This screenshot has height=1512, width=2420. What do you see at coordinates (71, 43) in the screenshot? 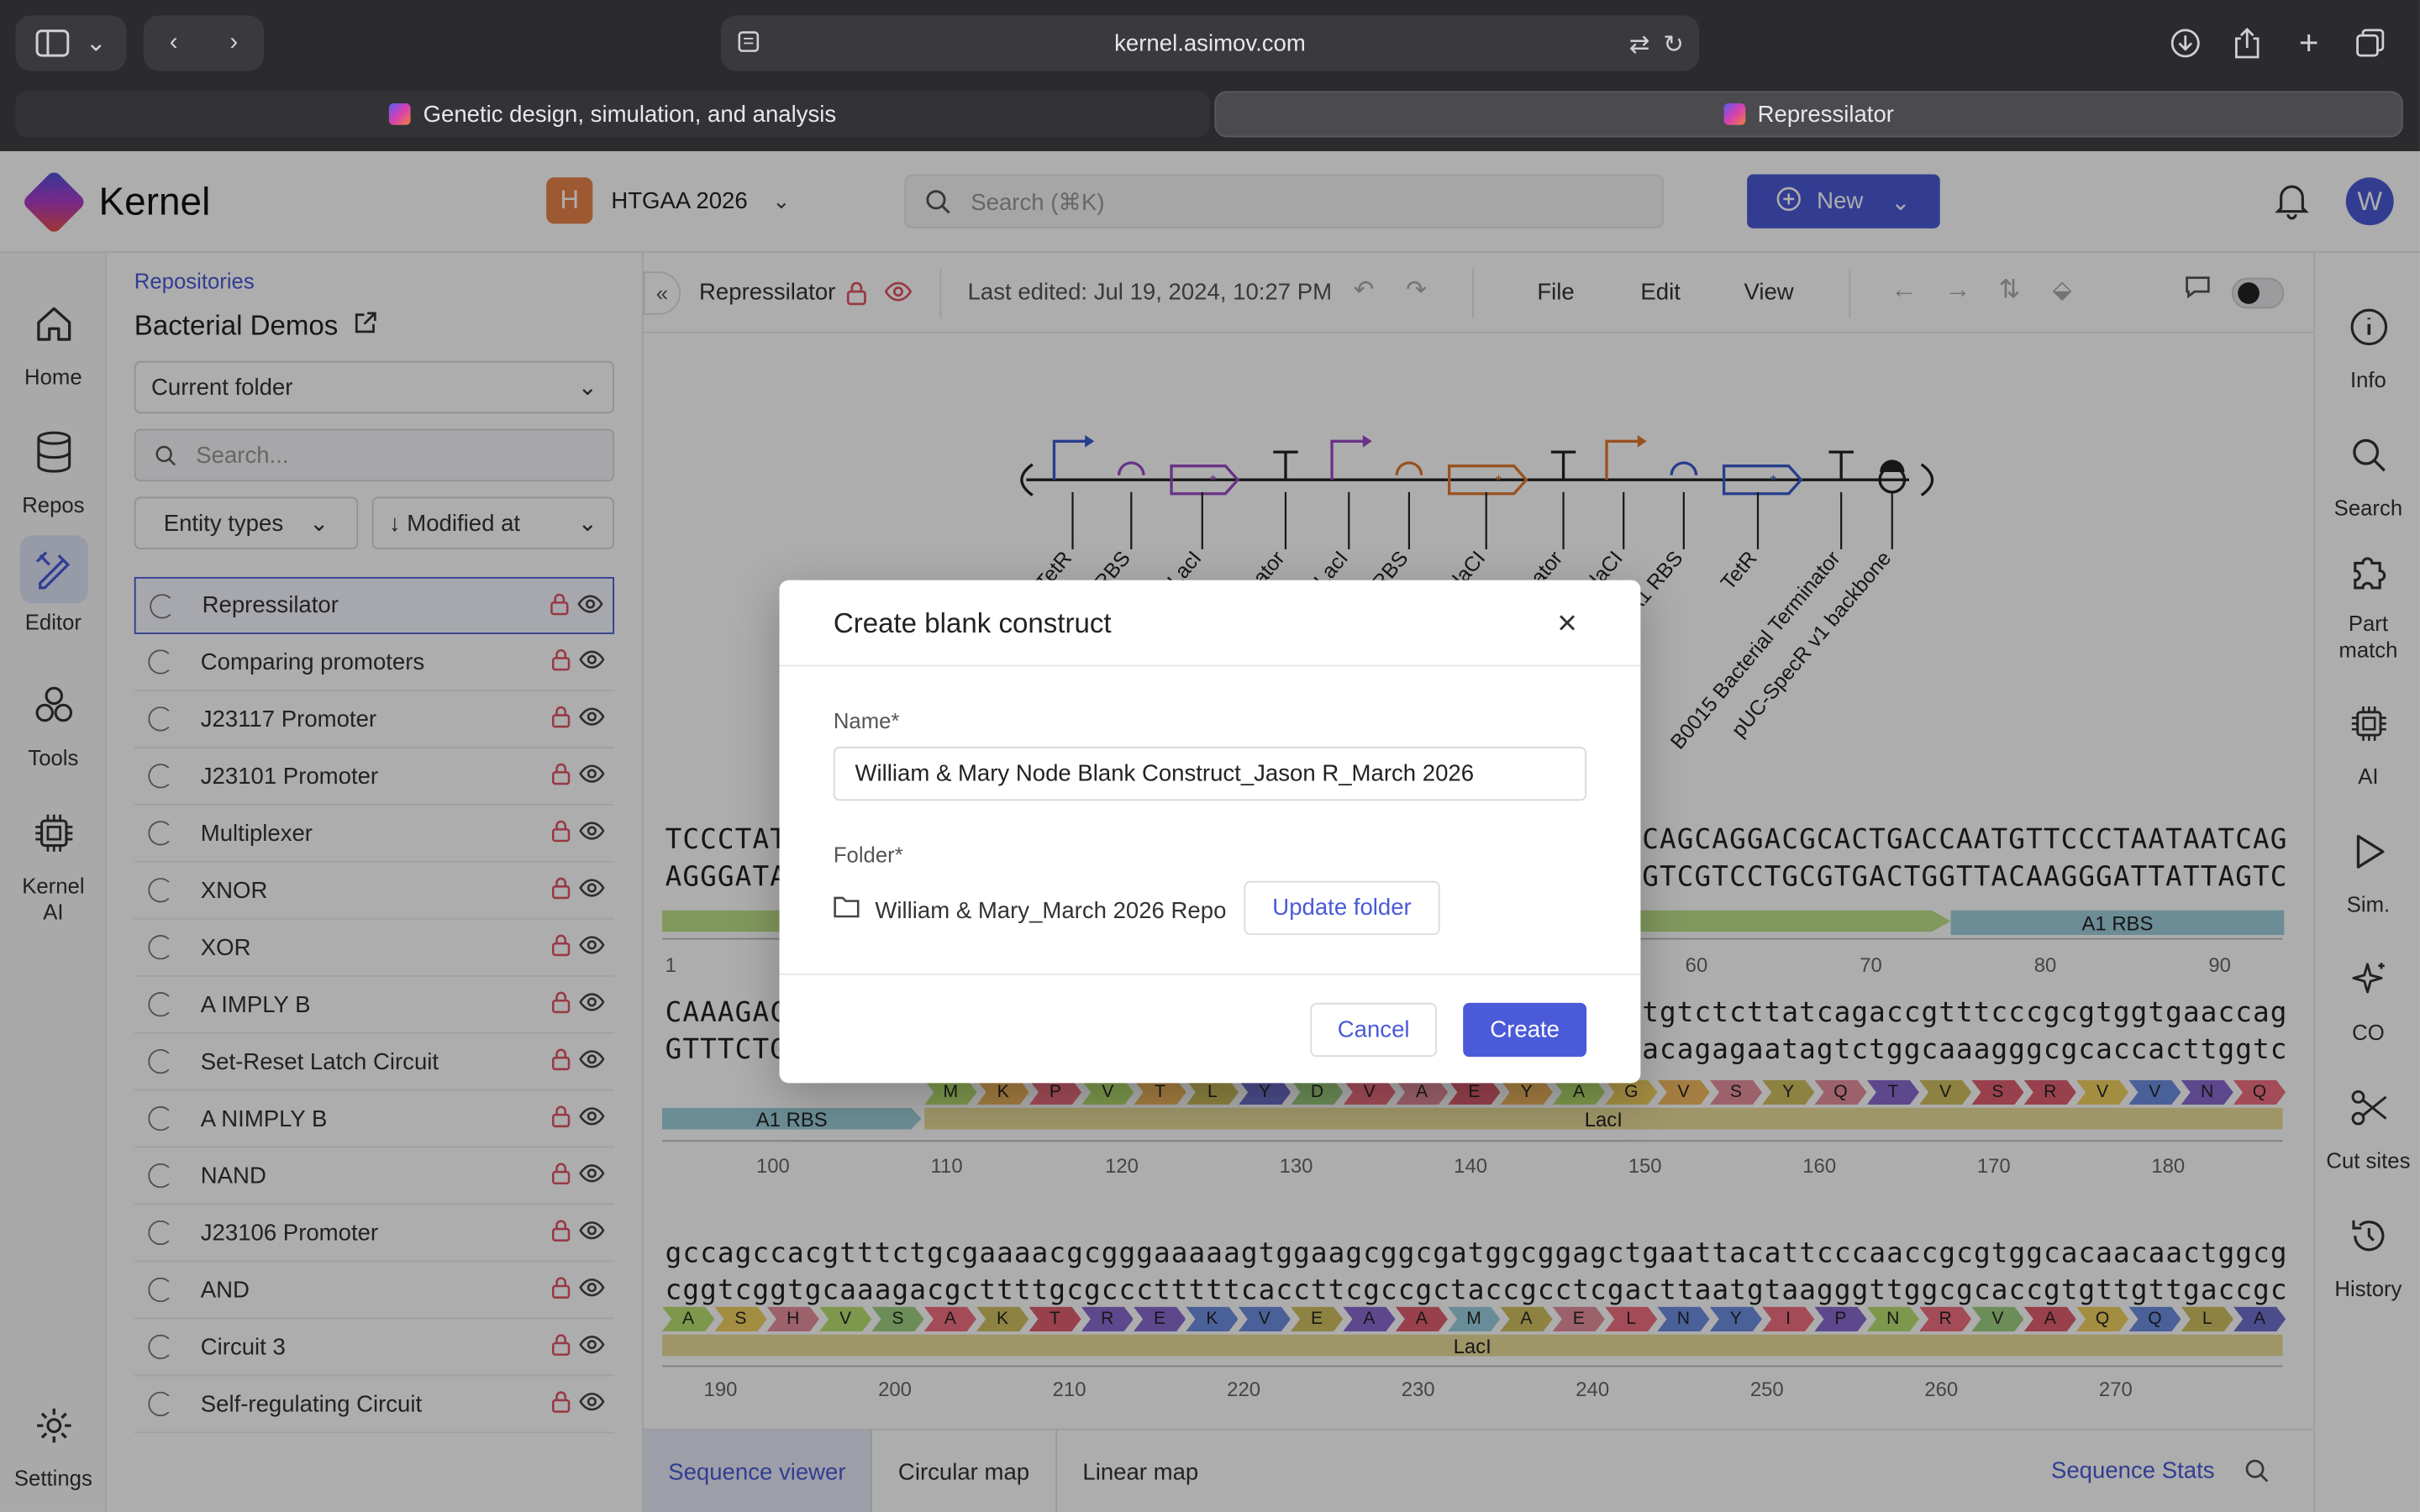
I see `sidebar-toggle: ⌄` at bounding box center [71, 43].